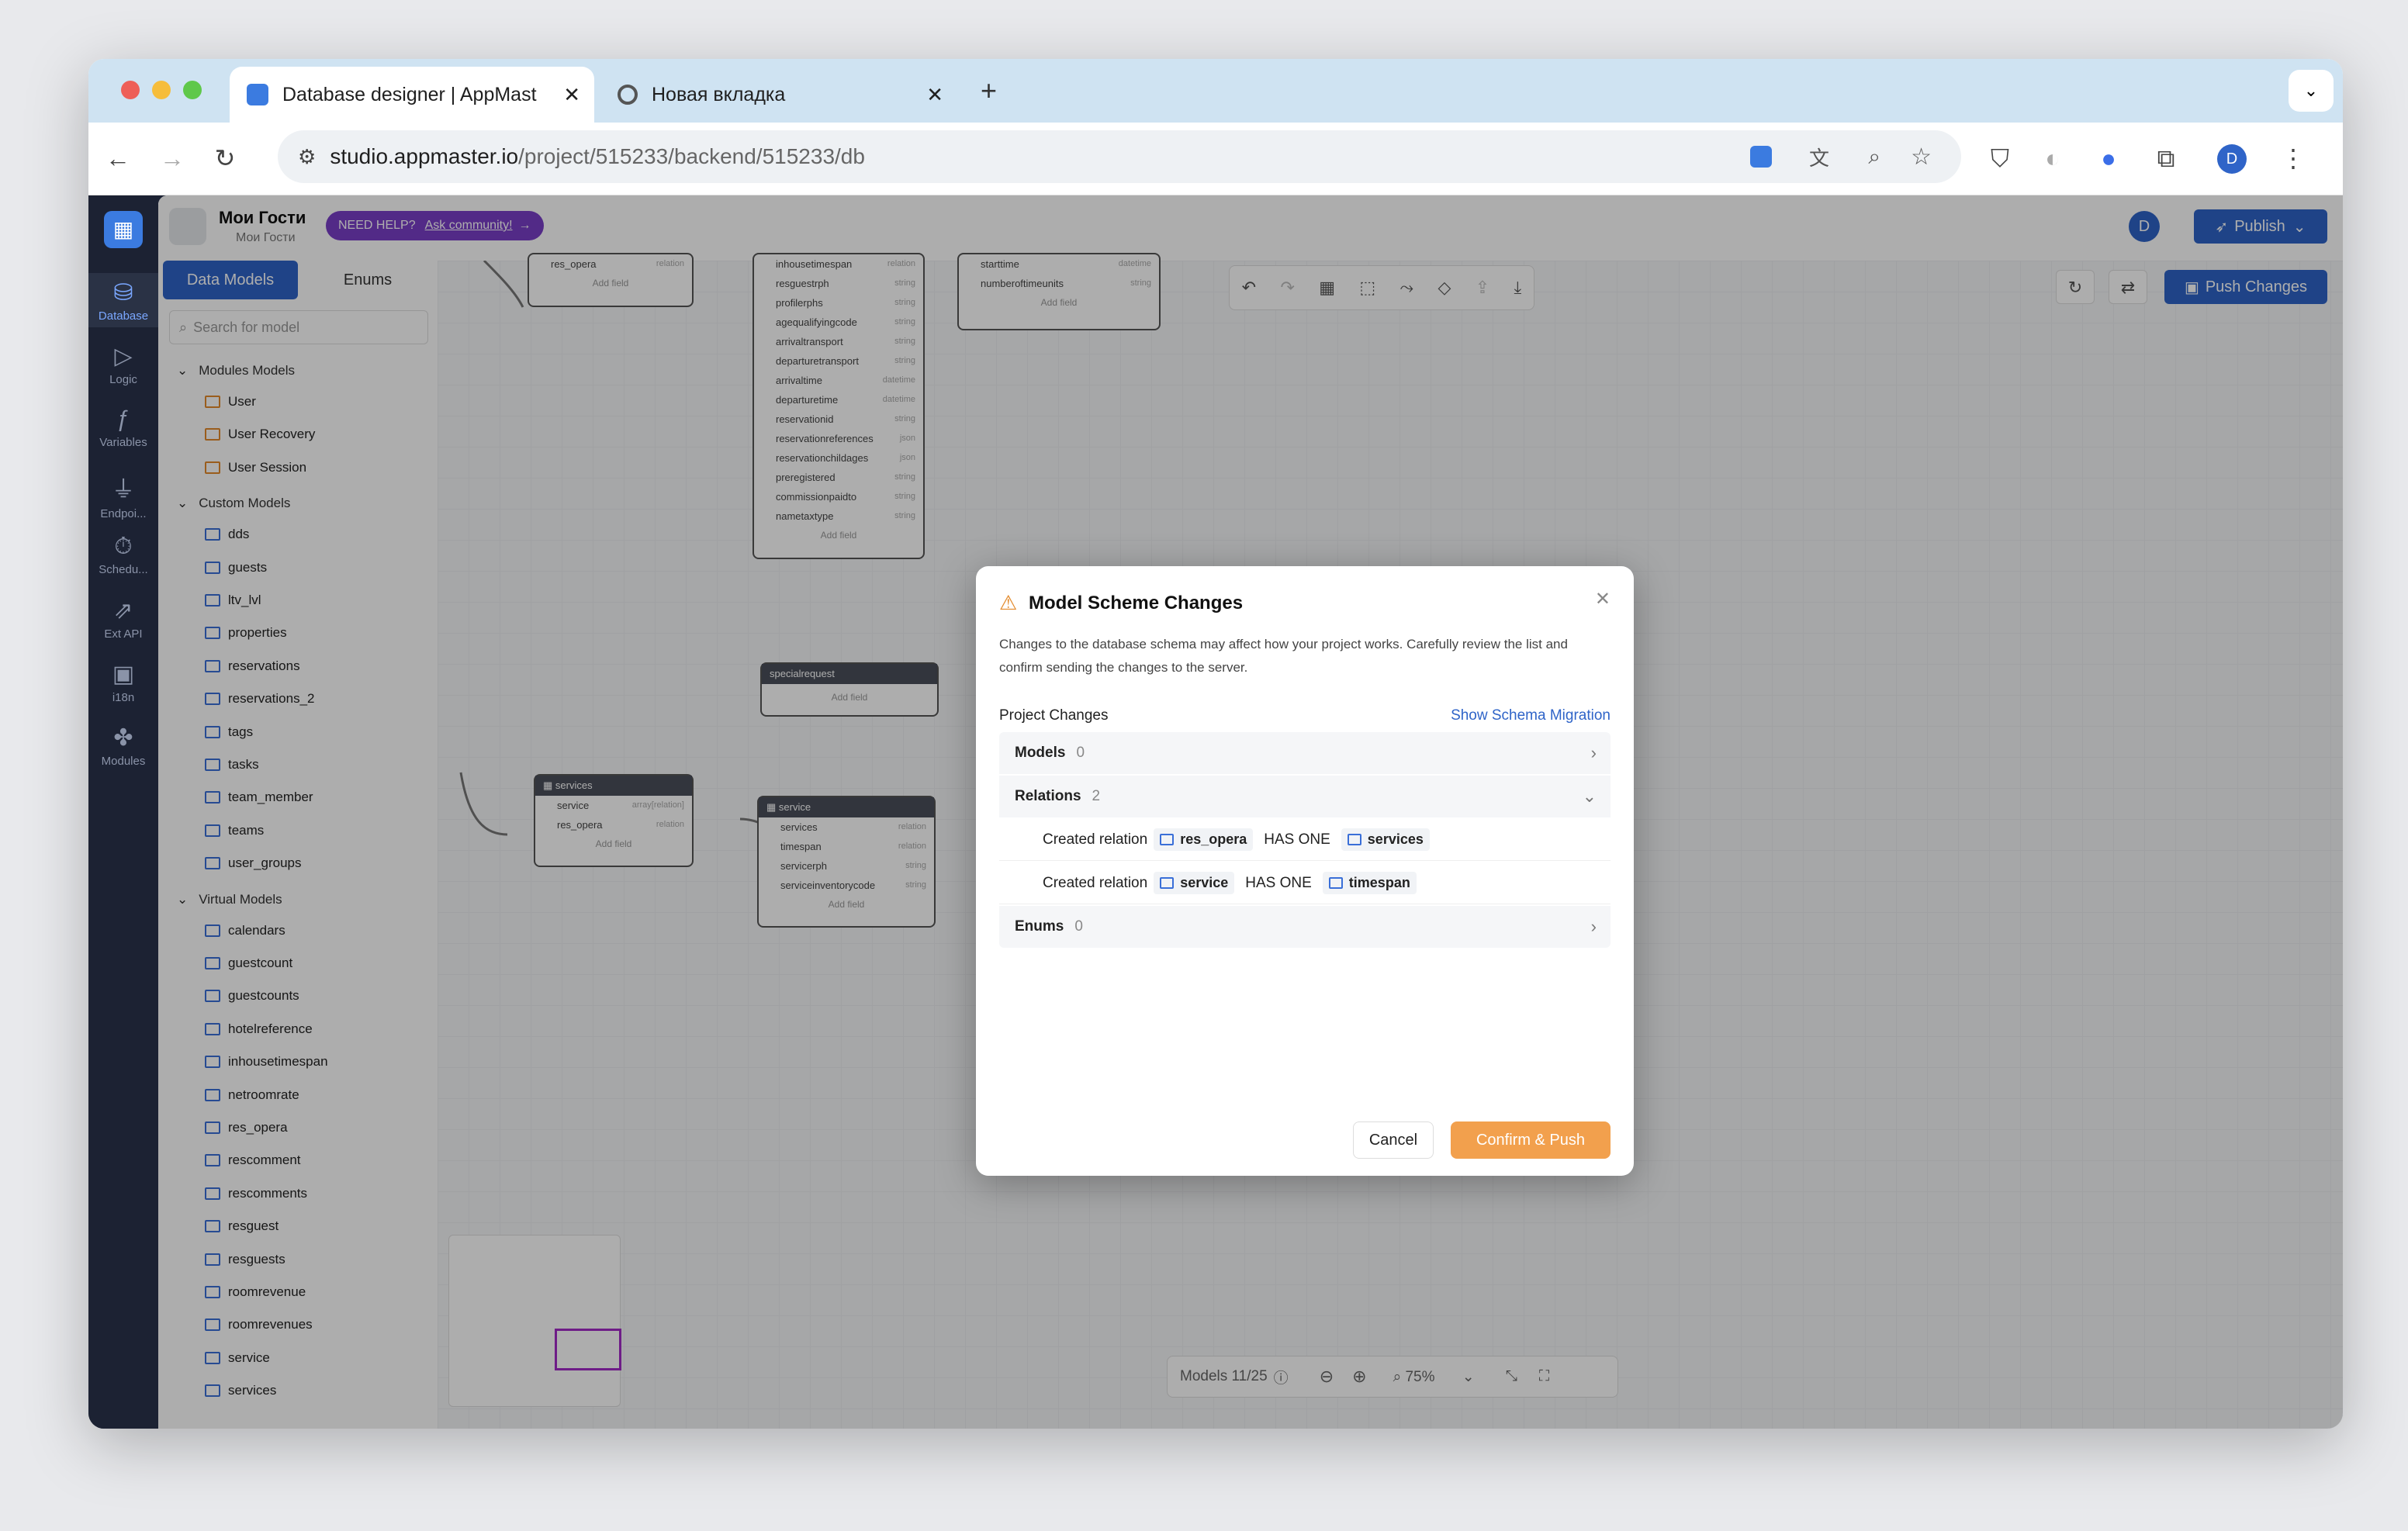  Describe the element at coordinates (118, 158) in the screenshot. I see `back-icon: ←` at that location.